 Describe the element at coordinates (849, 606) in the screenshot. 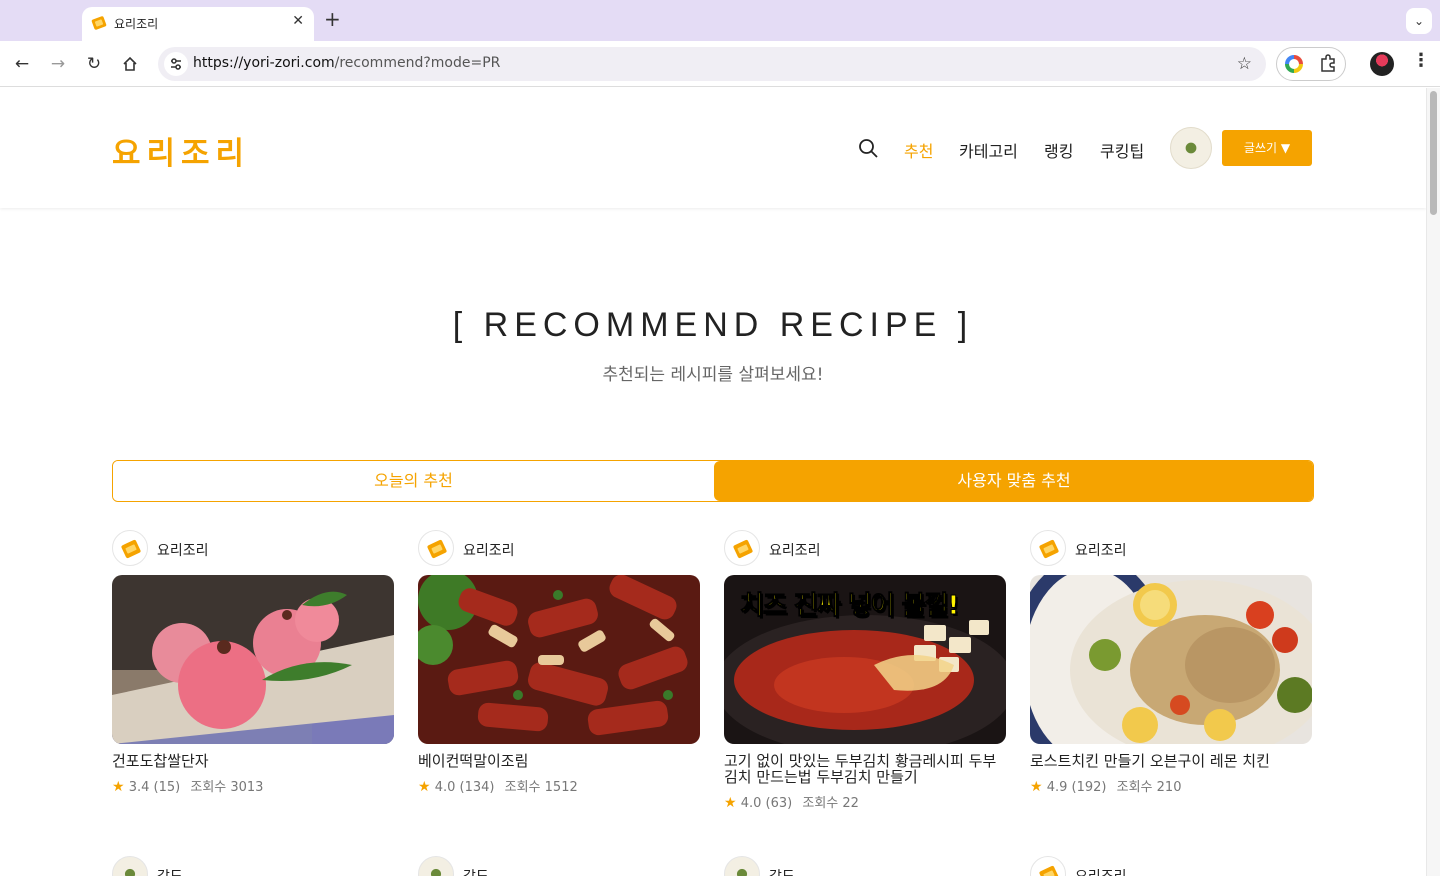

I see `image-overlay-caption: 치즈 진짜 넣어 볼껄!` at that location.